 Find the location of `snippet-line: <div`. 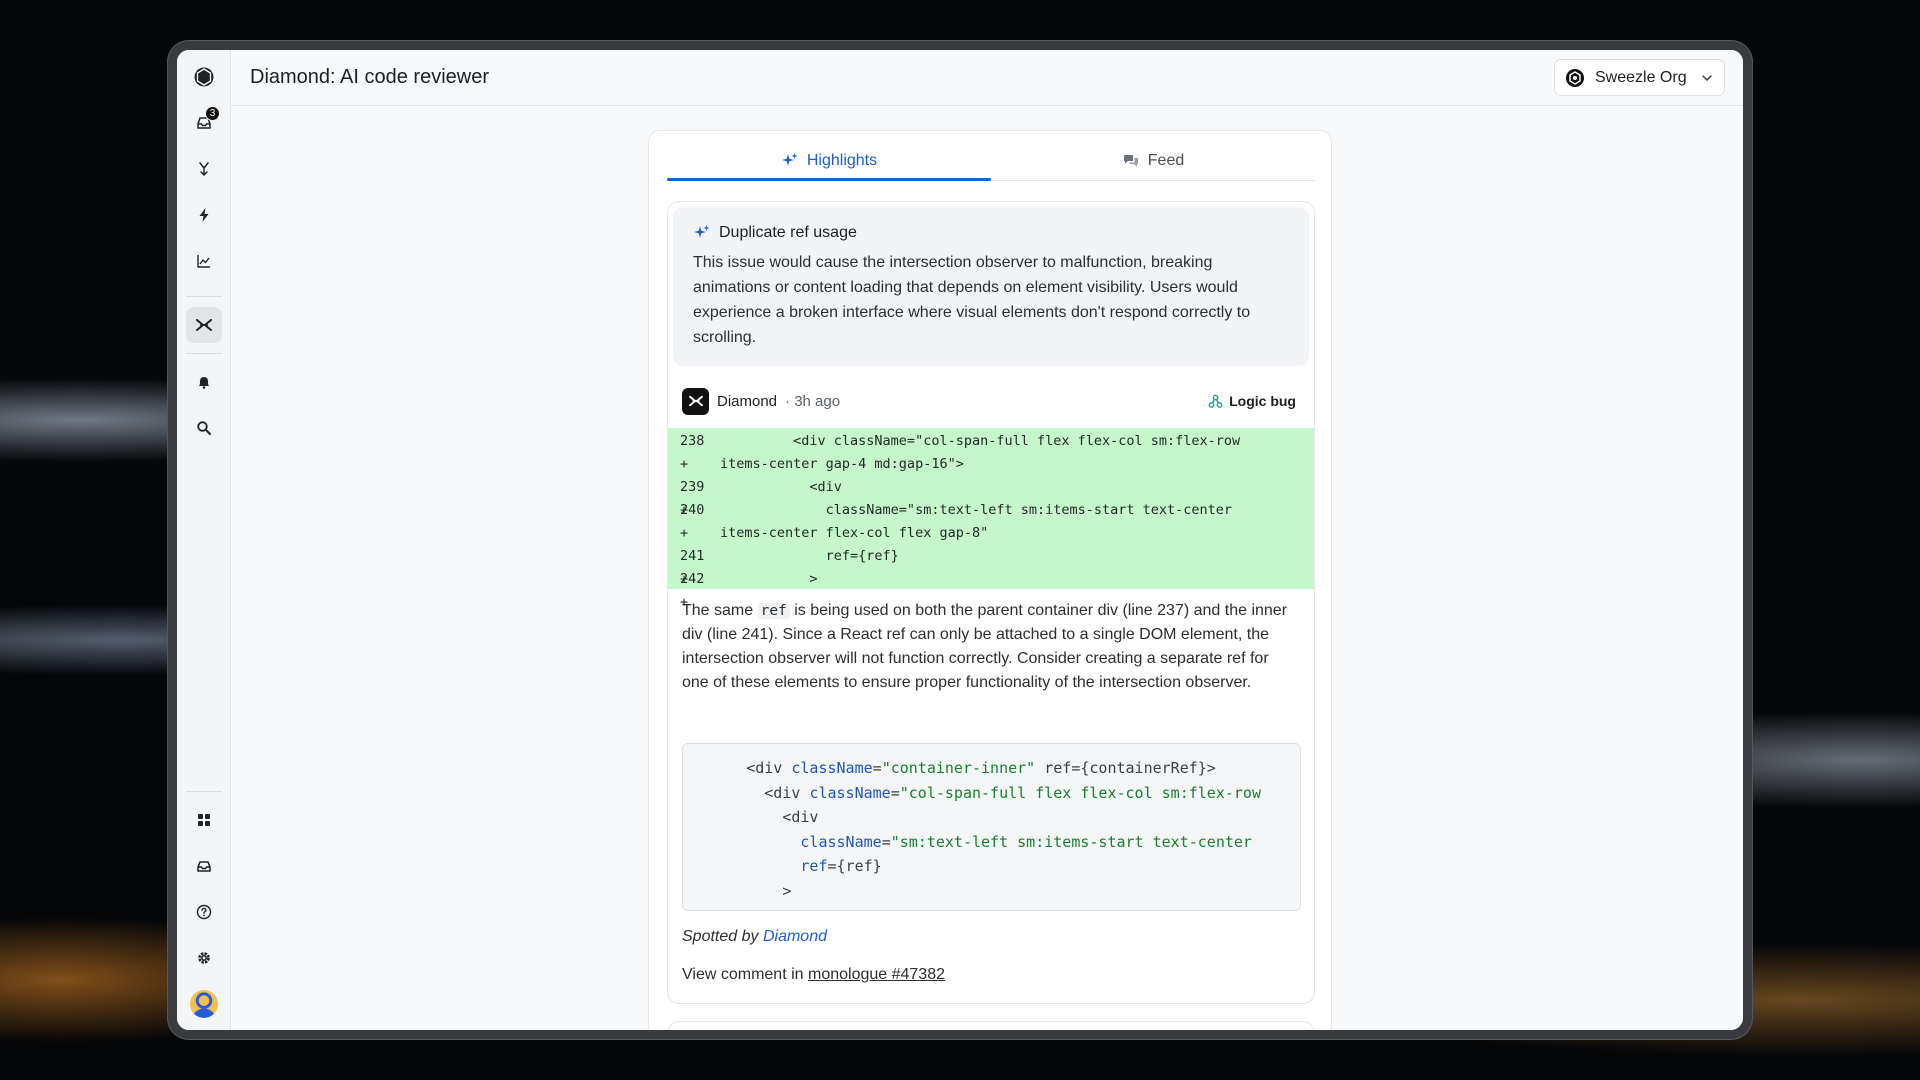

snippet-line: <div is located at coordinates (800, 817).